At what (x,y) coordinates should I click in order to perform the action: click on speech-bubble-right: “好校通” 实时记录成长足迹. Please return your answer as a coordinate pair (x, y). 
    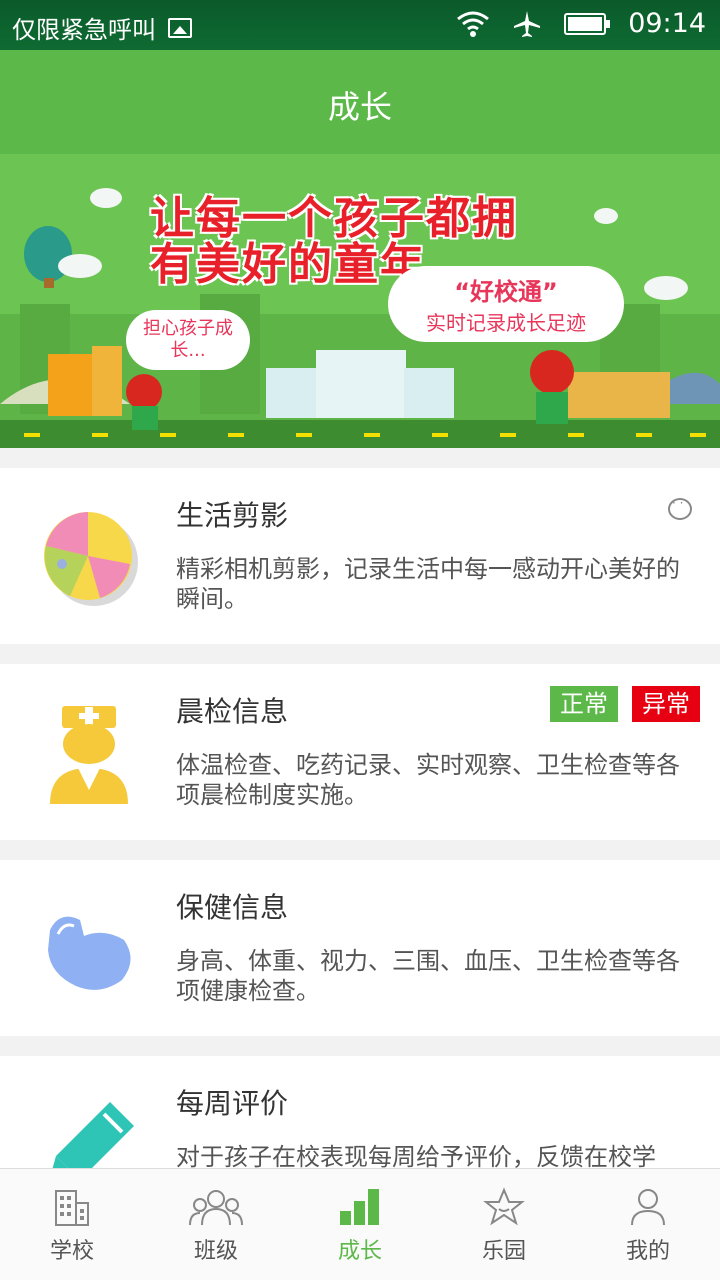
    Looking at the image, I should click on (506, 304).